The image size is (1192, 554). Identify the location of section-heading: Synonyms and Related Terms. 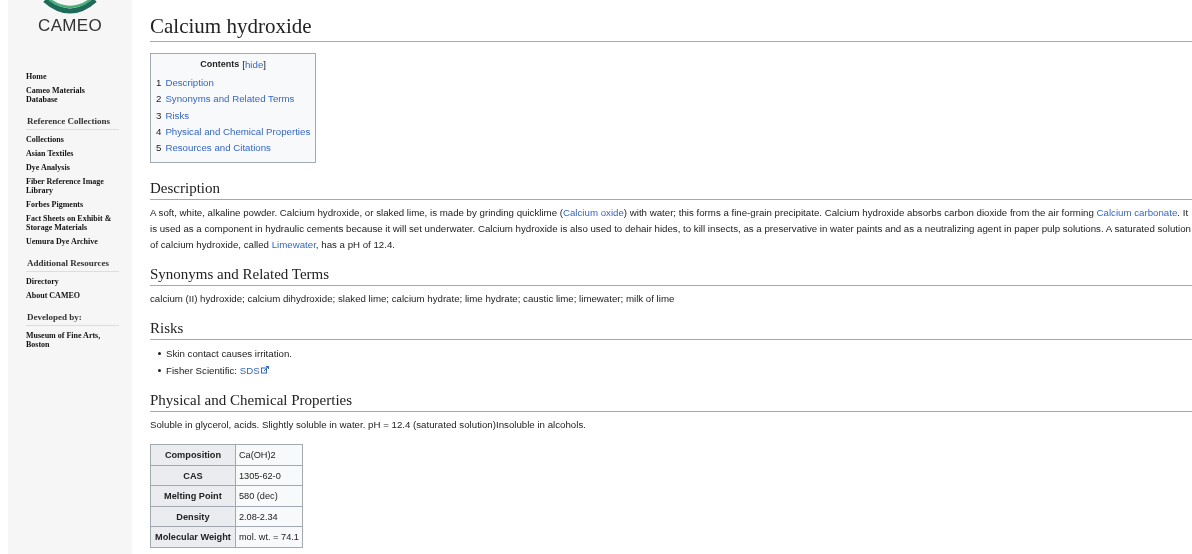
(671, 276).